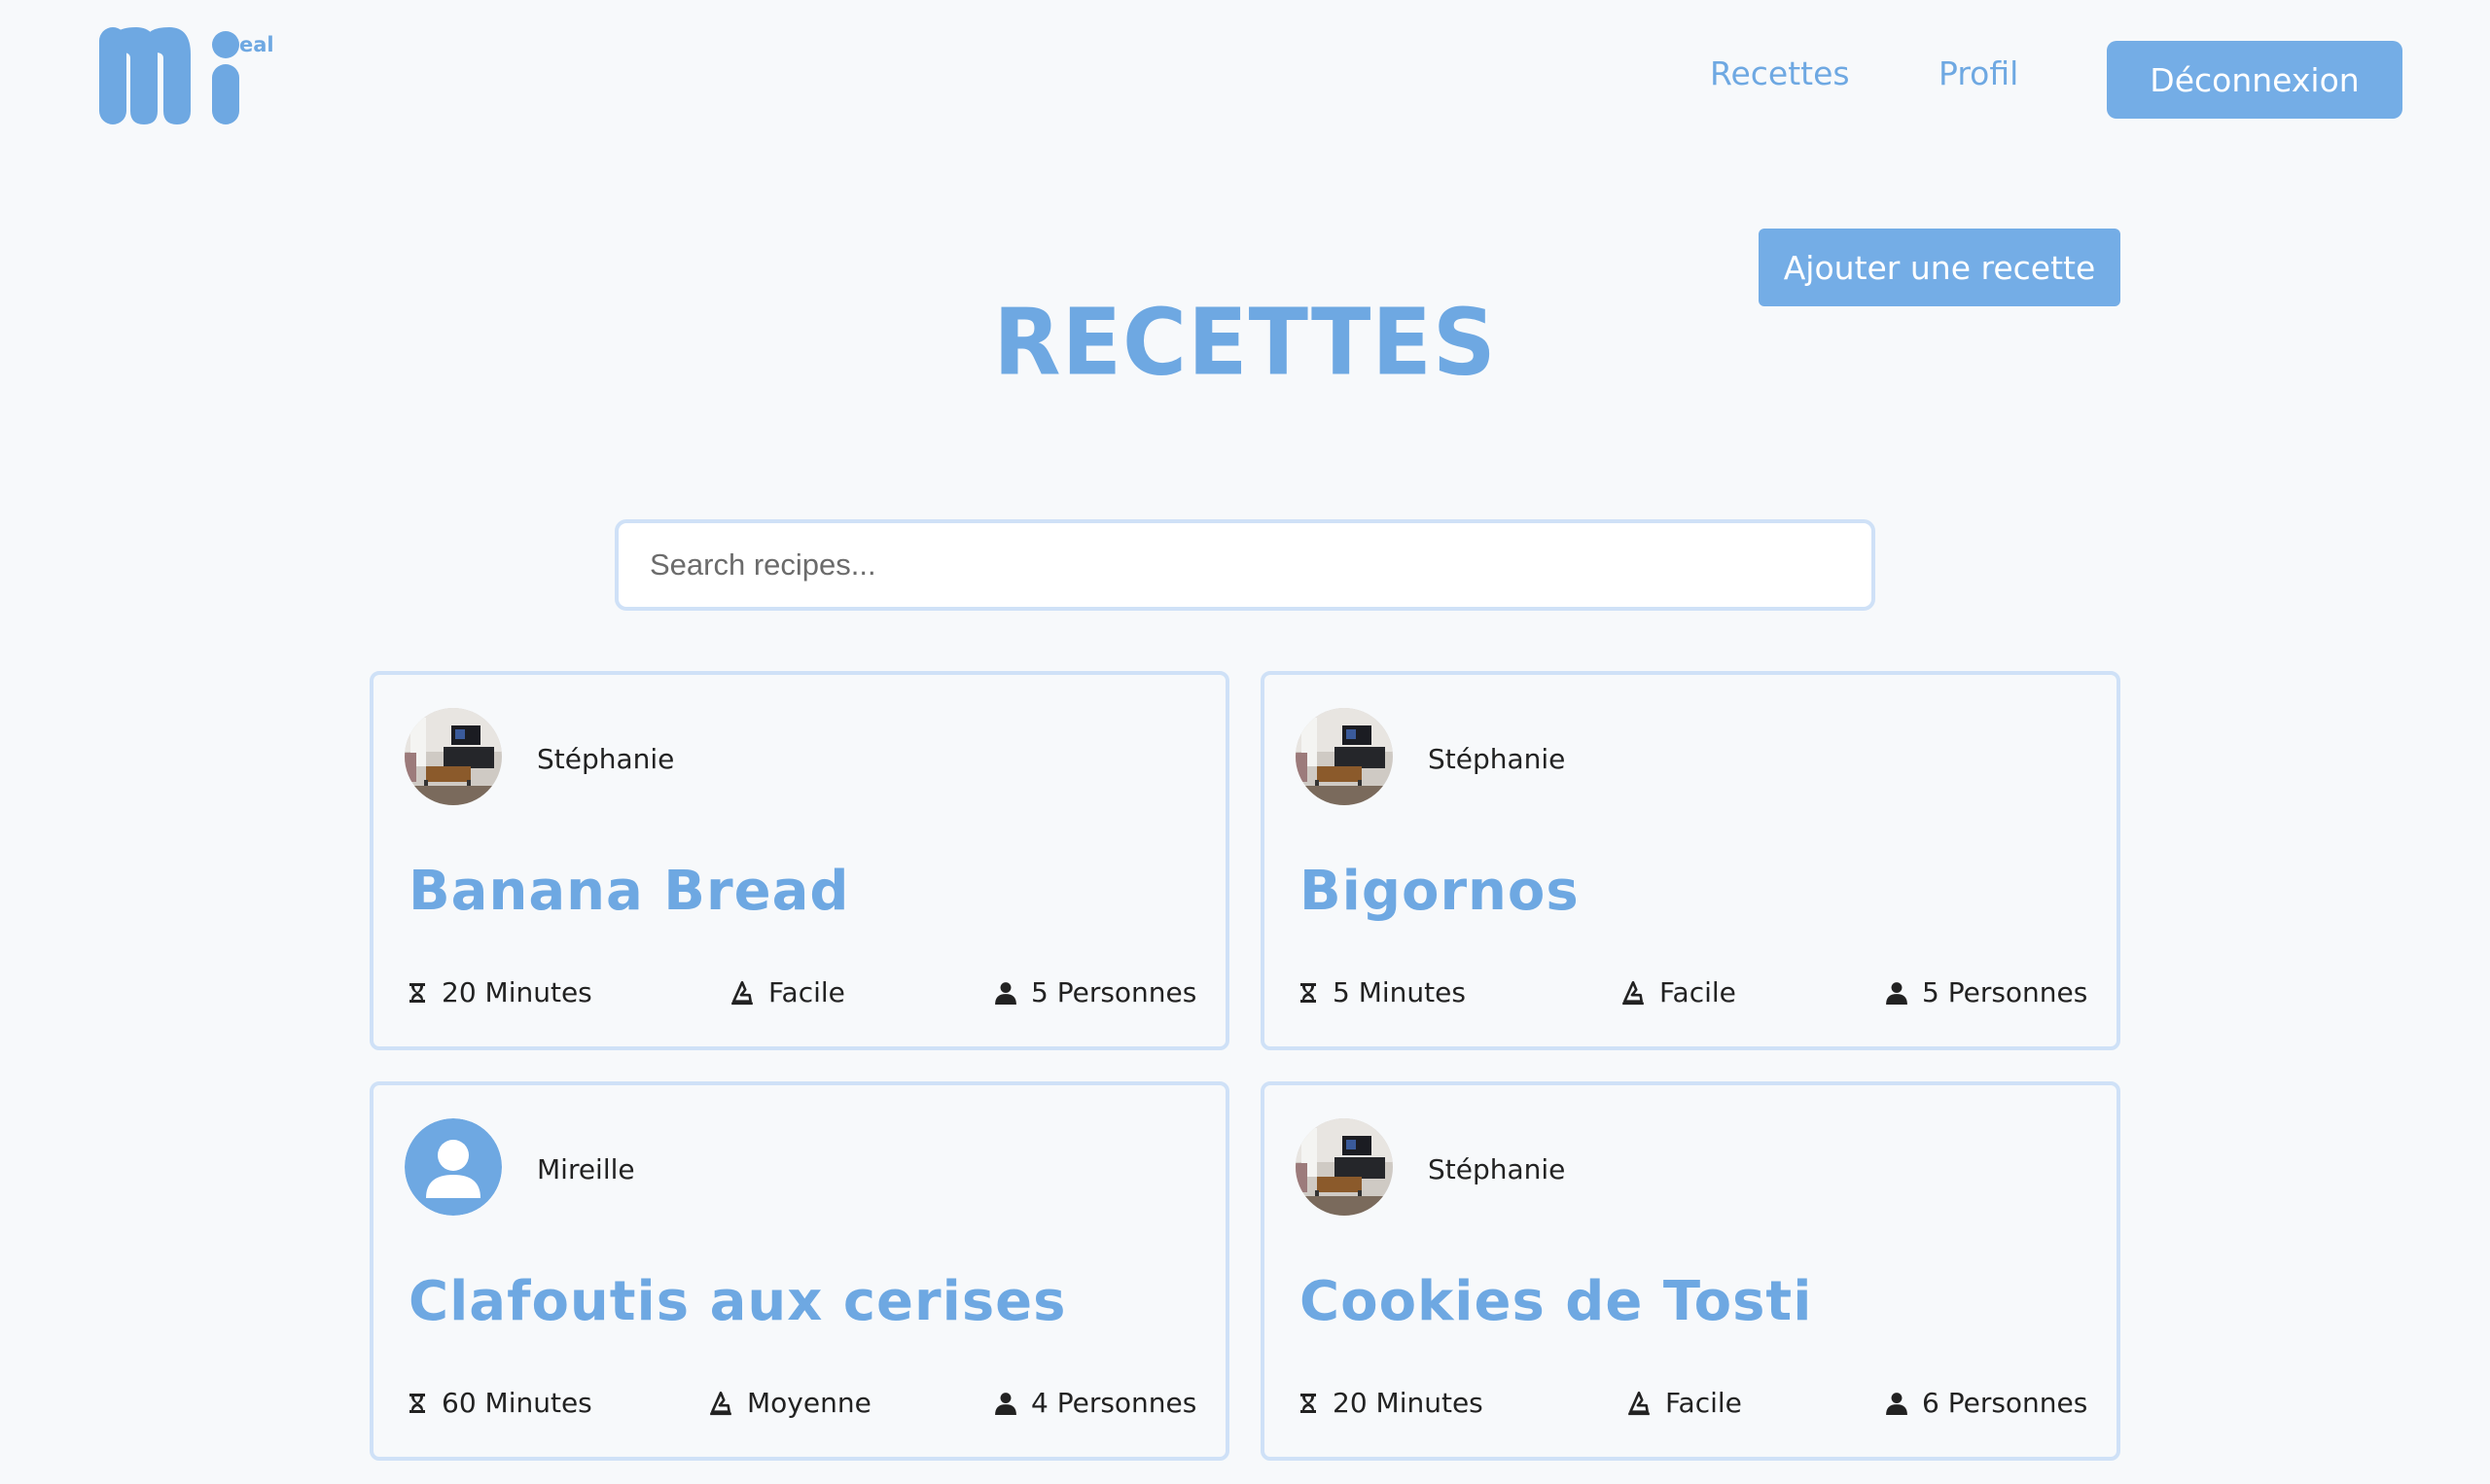  Describe the element at coordinates (1399, 992) in the screenshot. I see `recipe-time-label: 5 Minutes` at that location.